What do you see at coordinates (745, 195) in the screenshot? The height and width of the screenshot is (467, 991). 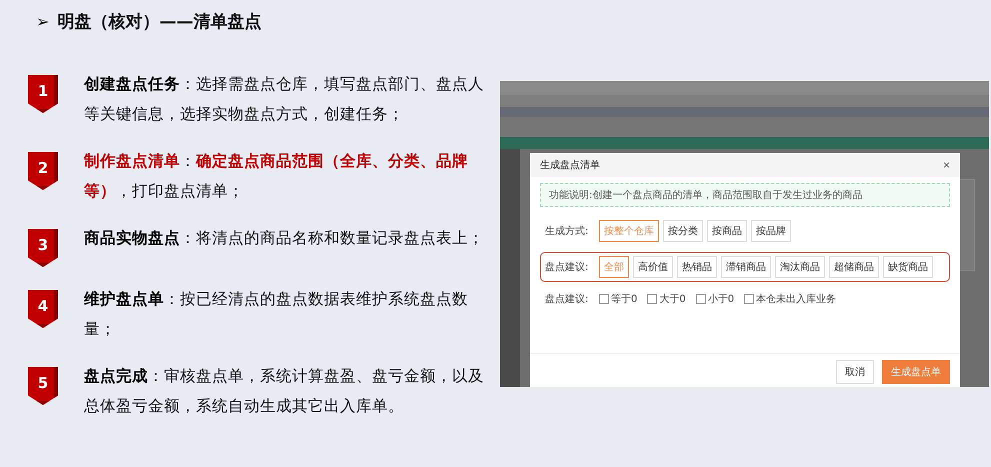 I see `info-notice: 功能说明:创建一个盘点商品的清单，商品范围取自于发生过业务的商品` at bounding box center [745, 195].